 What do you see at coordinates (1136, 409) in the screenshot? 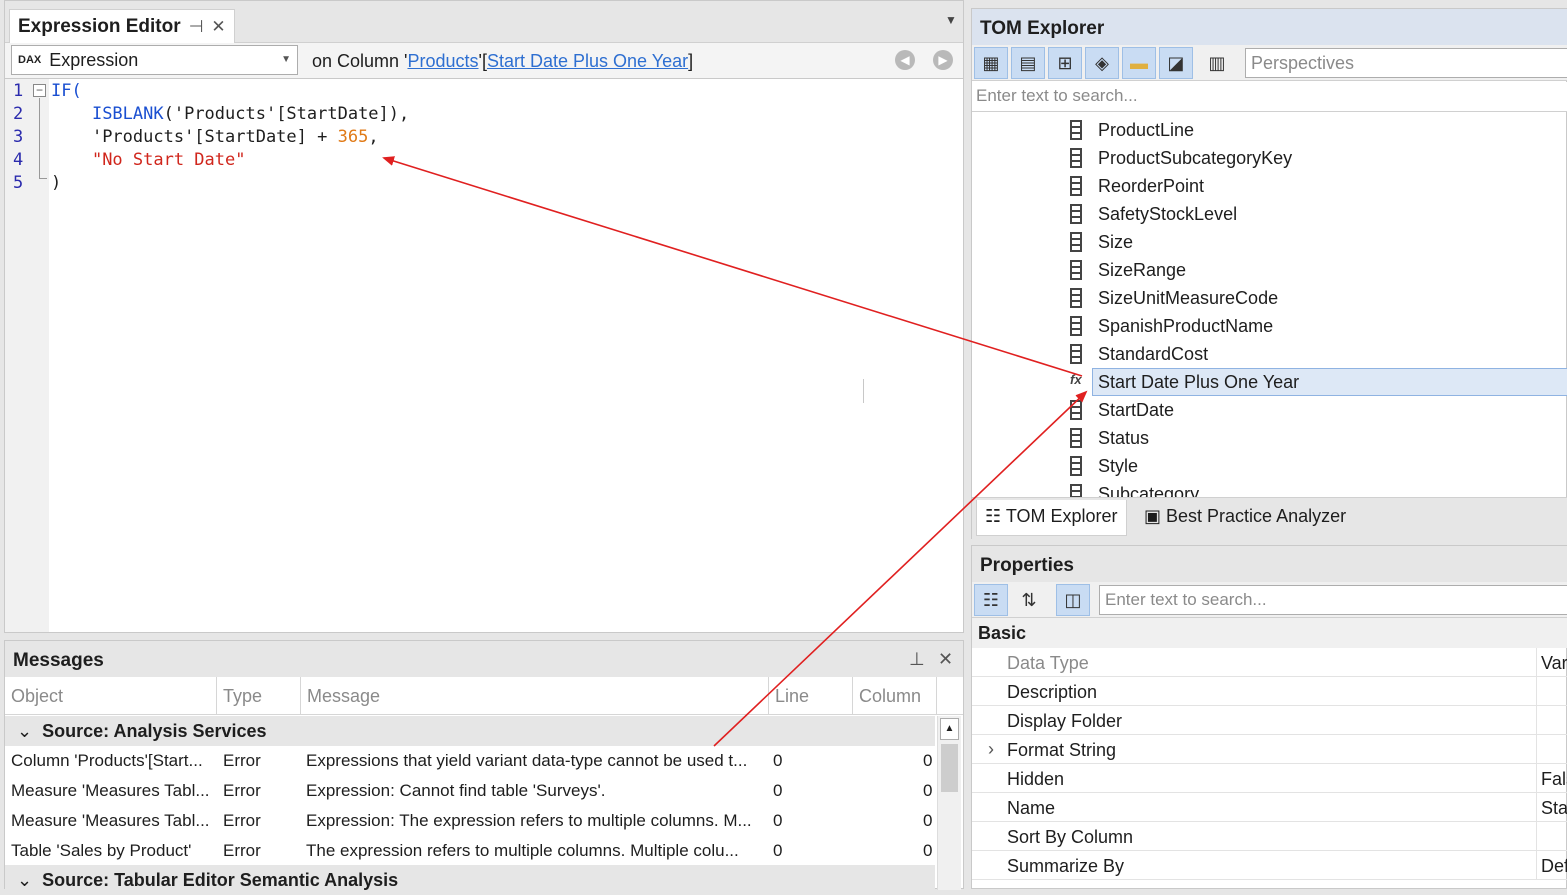
I see `tree-item-label: StartDate` at bounding box center [1136, 409].